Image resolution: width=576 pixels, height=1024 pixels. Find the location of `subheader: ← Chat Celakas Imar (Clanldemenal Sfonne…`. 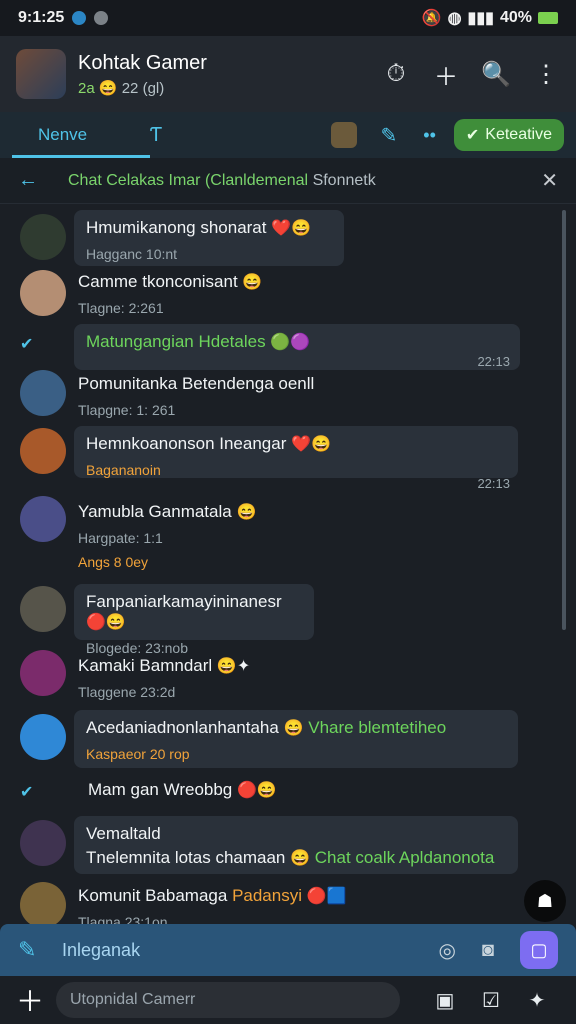

subheader: ← Chat Celakas Imar (Clanldemenal Sfonne… is located at coordinates (288, 181).